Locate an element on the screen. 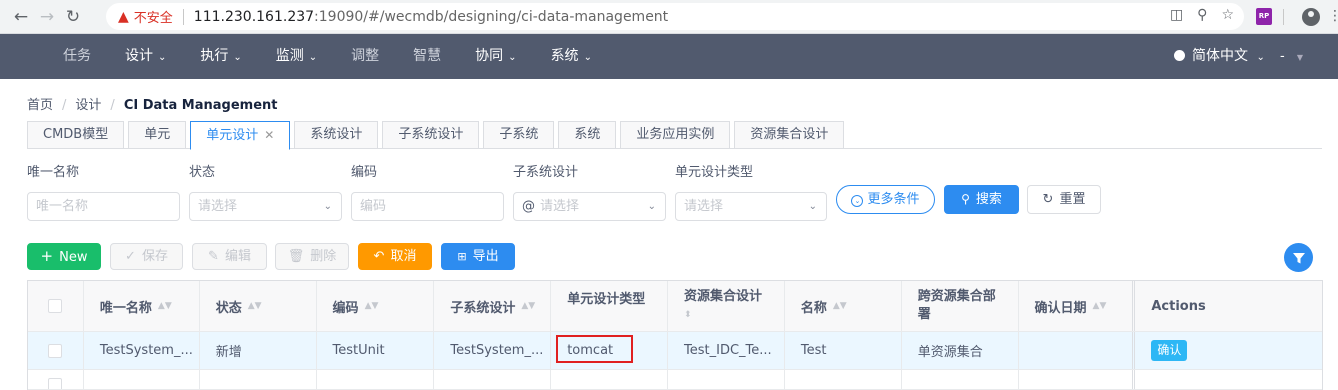  funnel-icon is located at coordinates (1298, 257).